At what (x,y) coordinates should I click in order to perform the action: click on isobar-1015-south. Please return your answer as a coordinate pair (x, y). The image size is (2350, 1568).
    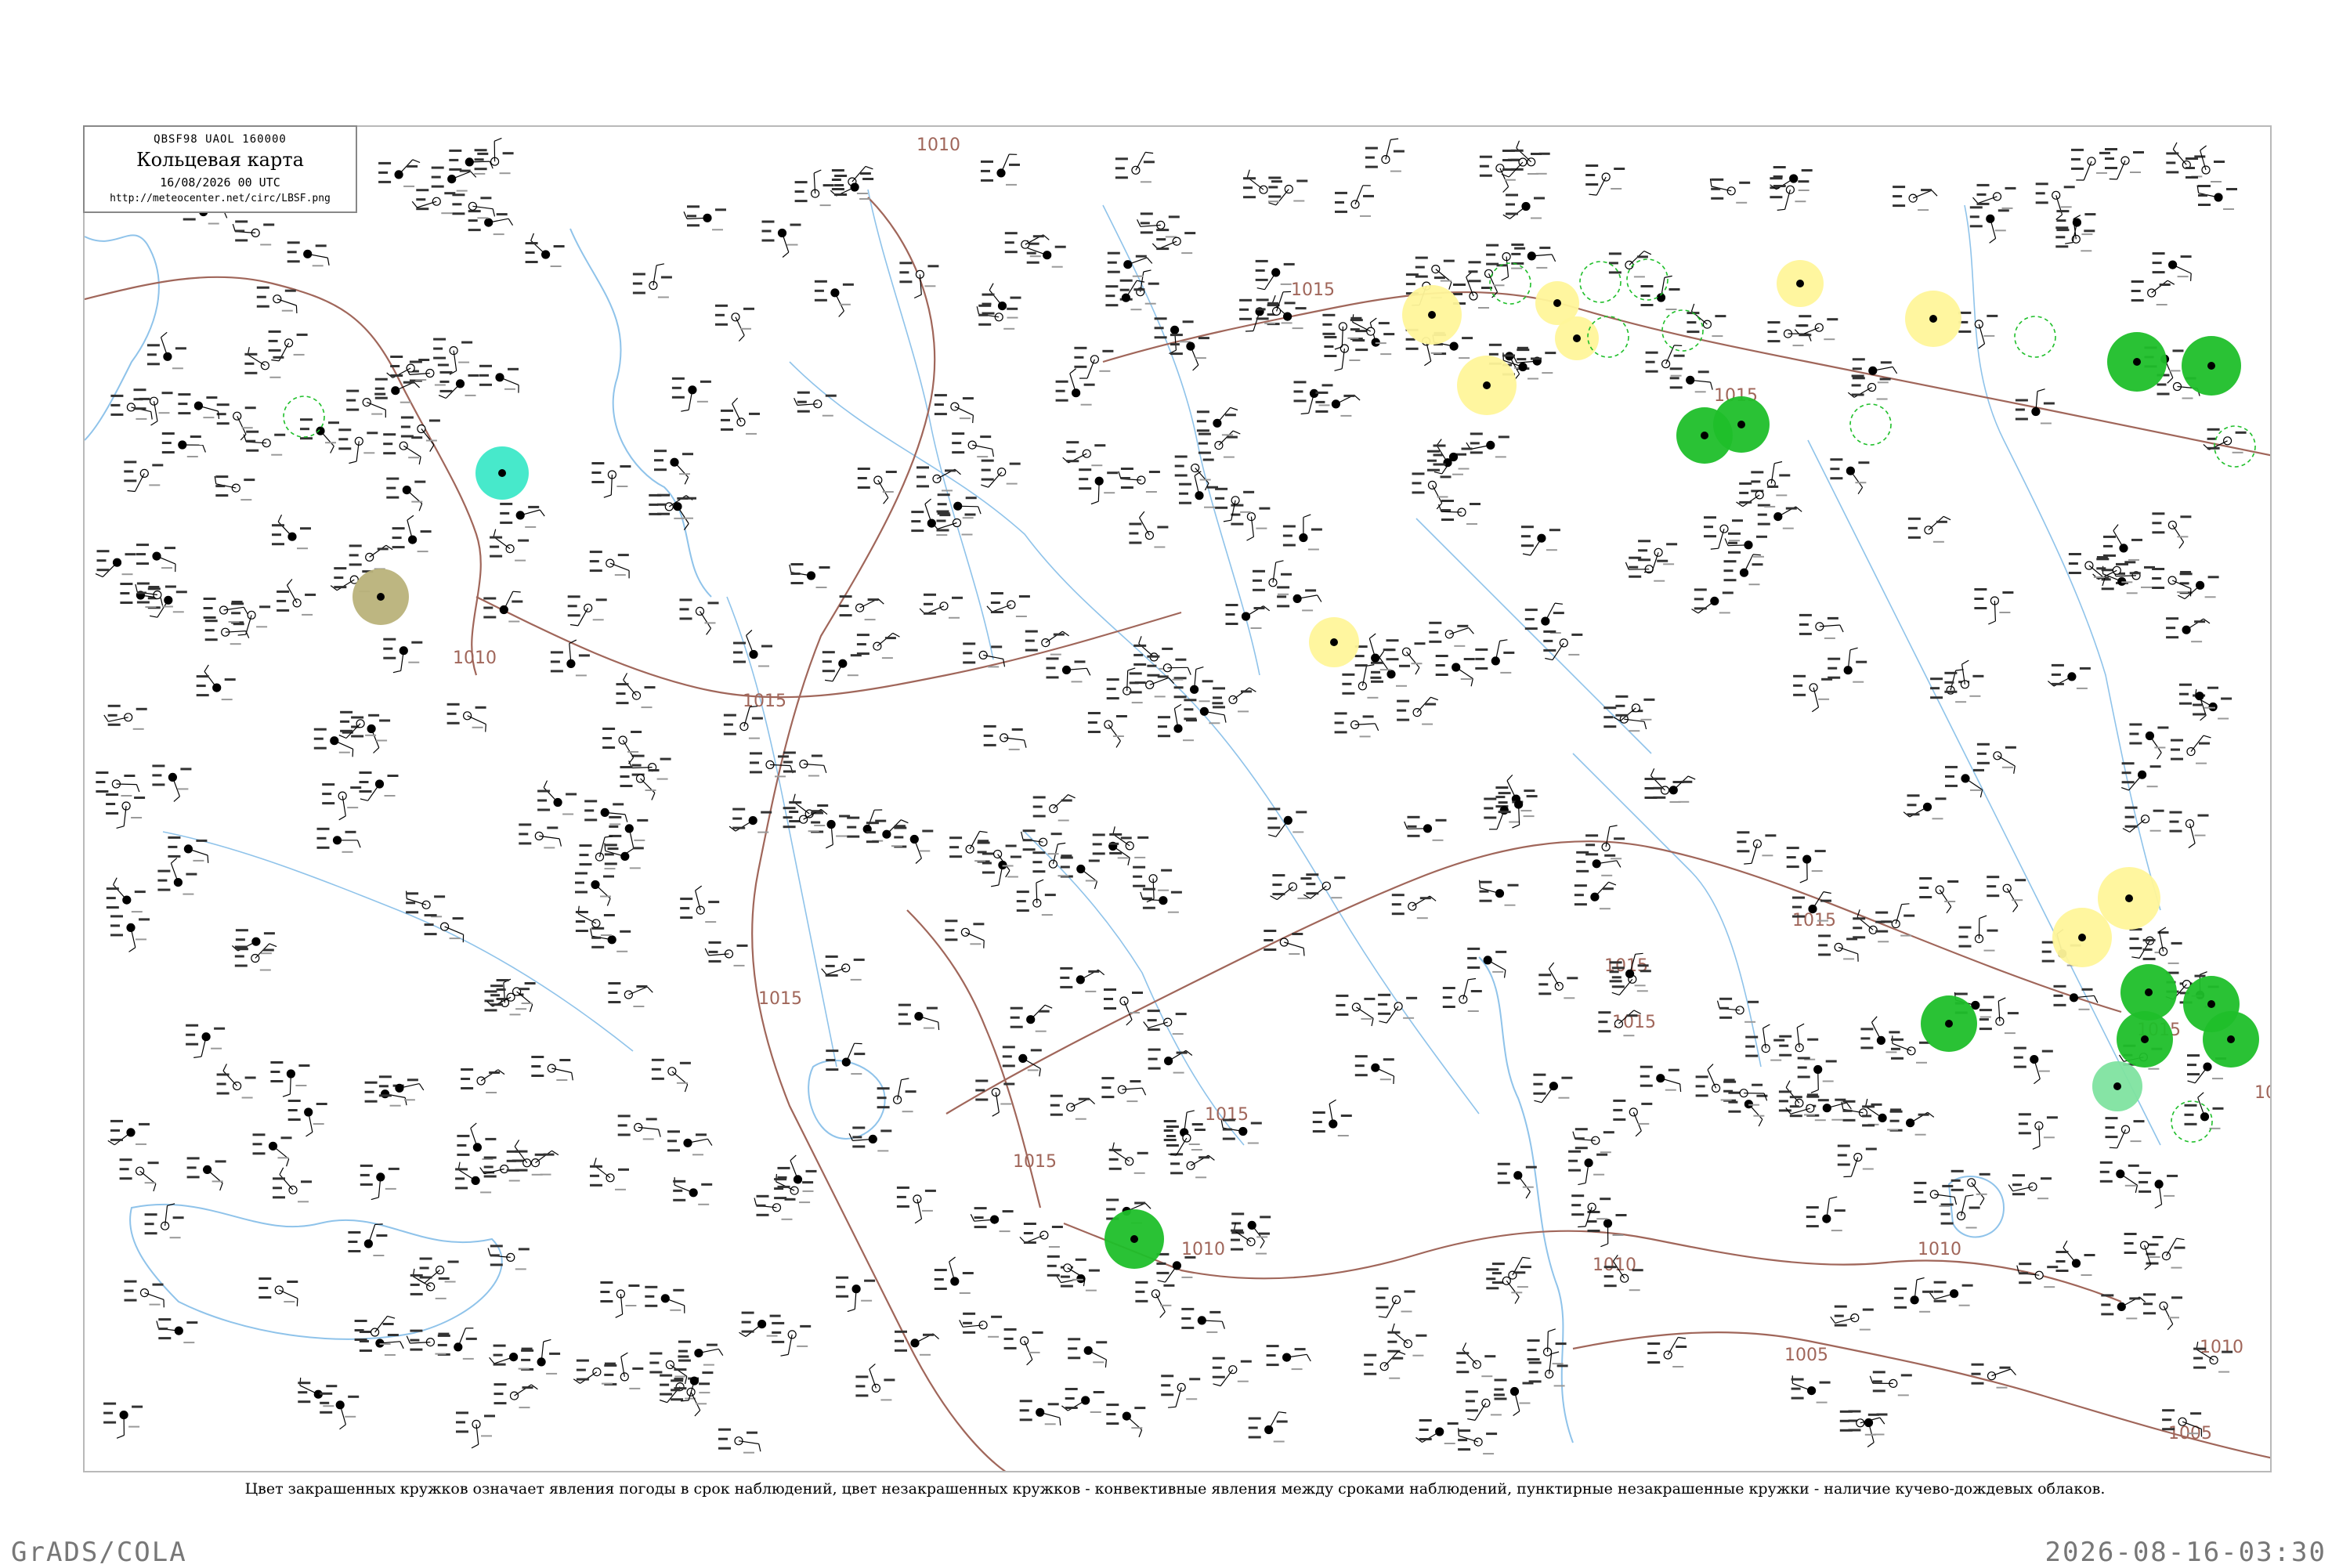
    Looking at the image, I should click on (1533, 977).